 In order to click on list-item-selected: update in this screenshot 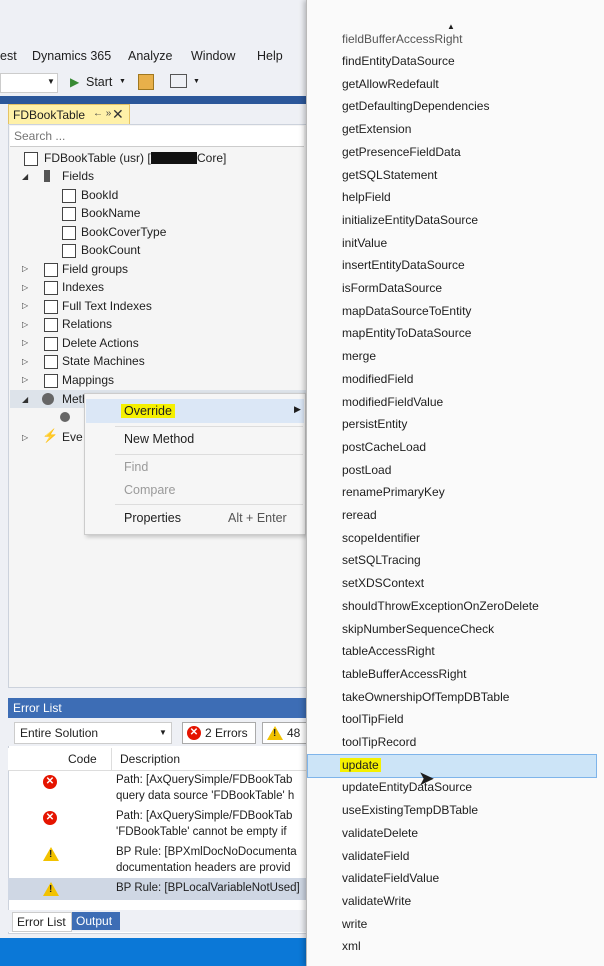, I will do `click(360, 764)`.